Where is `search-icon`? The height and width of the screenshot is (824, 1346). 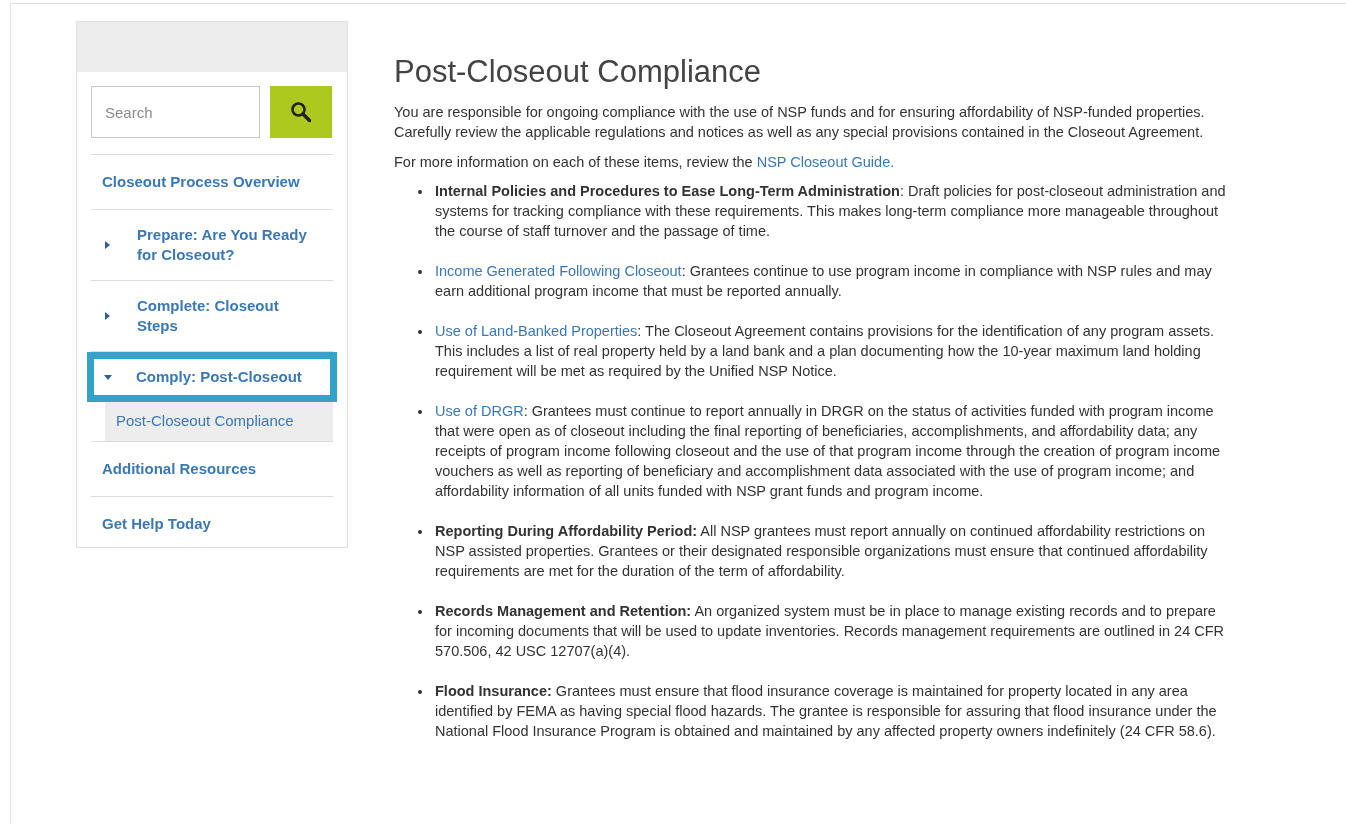 search-icon is located at coordinates (301, 112).